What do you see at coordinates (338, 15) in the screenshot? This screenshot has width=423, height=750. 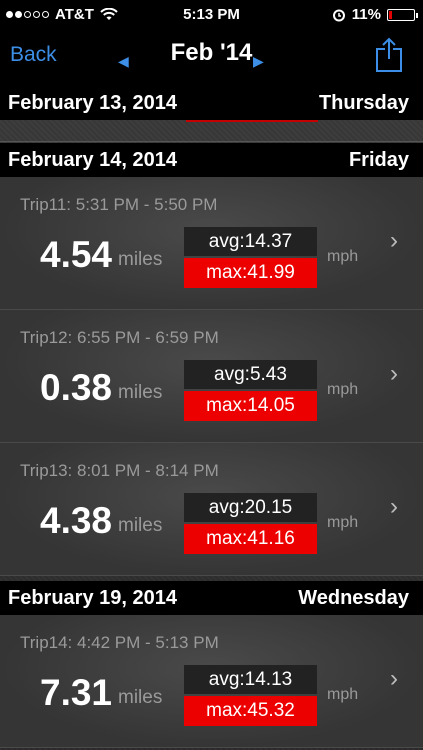 I see `alarm-icon` at bounding box center [338, 15].